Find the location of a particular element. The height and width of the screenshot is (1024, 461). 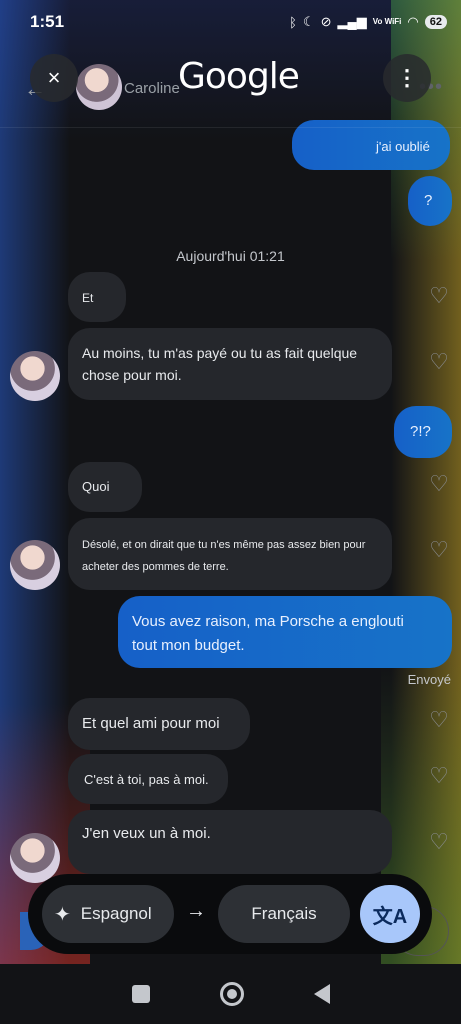

translate-bar: ✦ Espagnol → Français 文A is located at coordinates (230, 914).